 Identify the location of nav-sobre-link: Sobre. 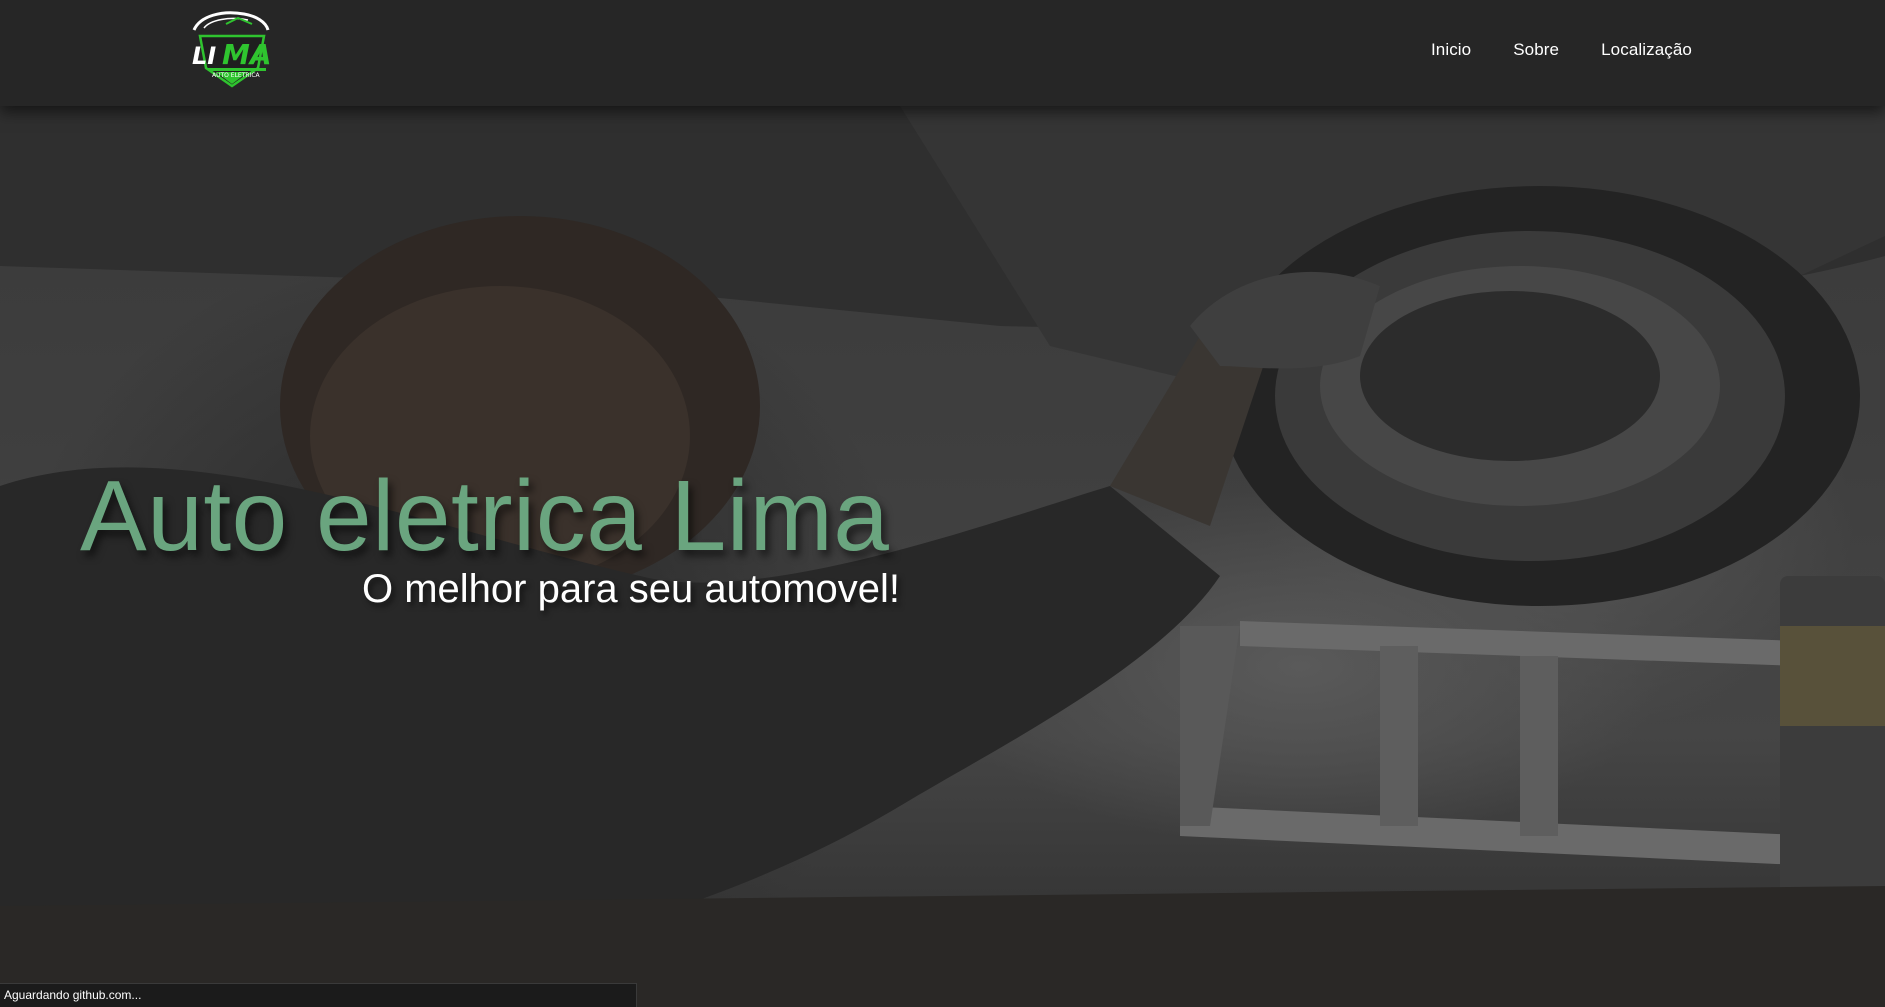
(1536, 50).